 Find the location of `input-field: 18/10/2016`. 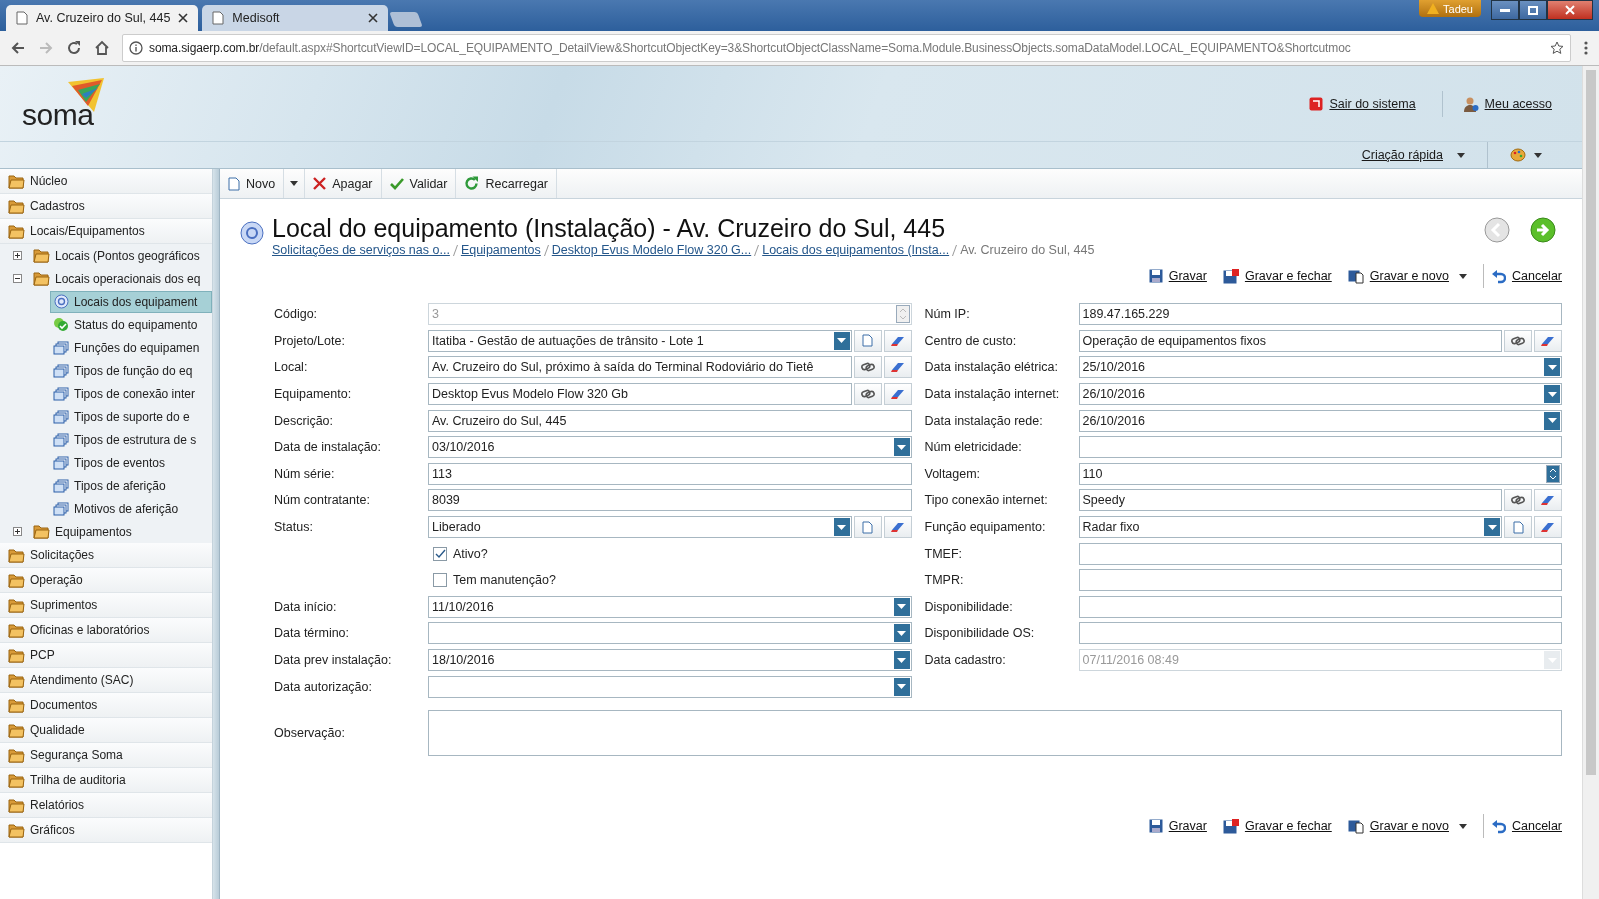

input-field: 18/10/2016 is located at coordinates (670, 660).